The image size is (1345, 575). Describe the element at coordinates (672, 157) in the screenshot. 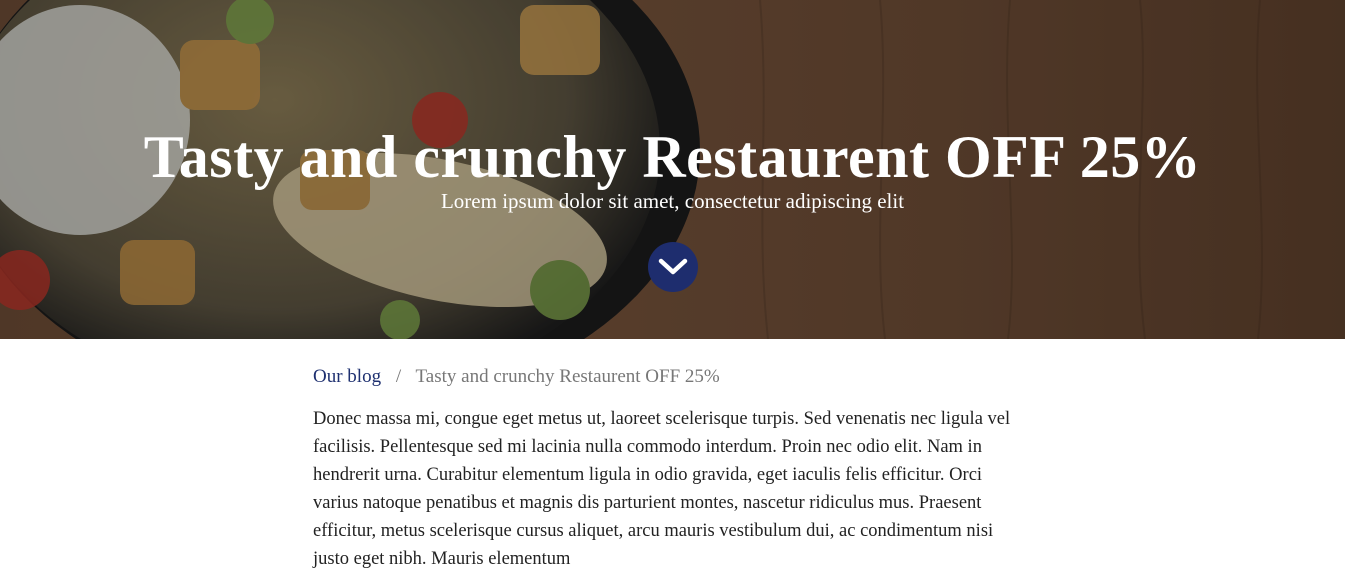

I see `hero-title: Tasty and crunchy Restaurent OFF 25%` at that location.